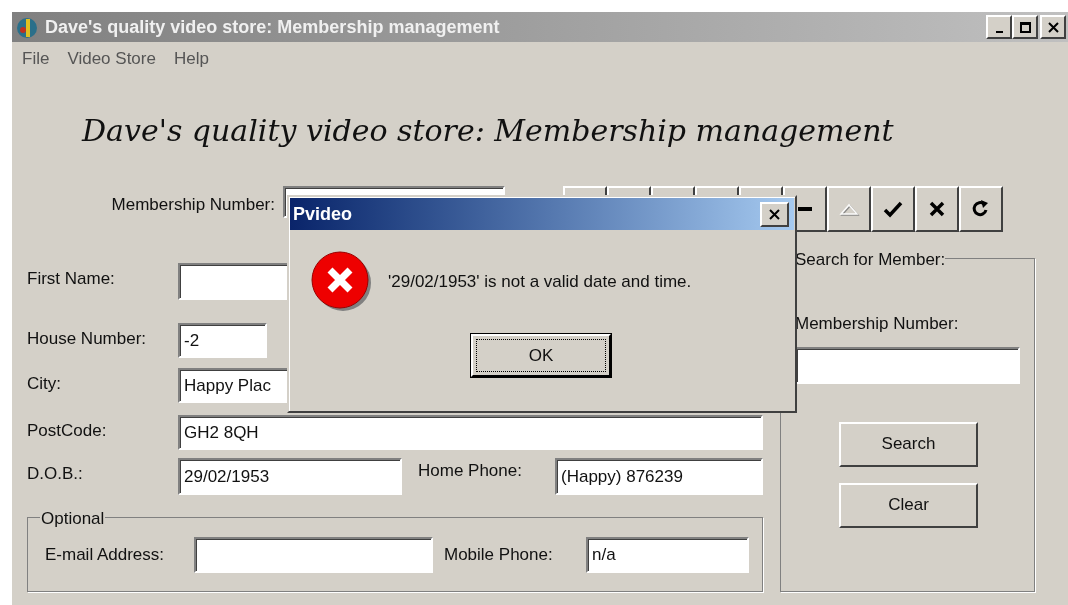 The height and width of the screenshot is (605, 1068). I want to click on email-field, so click(313, 554).